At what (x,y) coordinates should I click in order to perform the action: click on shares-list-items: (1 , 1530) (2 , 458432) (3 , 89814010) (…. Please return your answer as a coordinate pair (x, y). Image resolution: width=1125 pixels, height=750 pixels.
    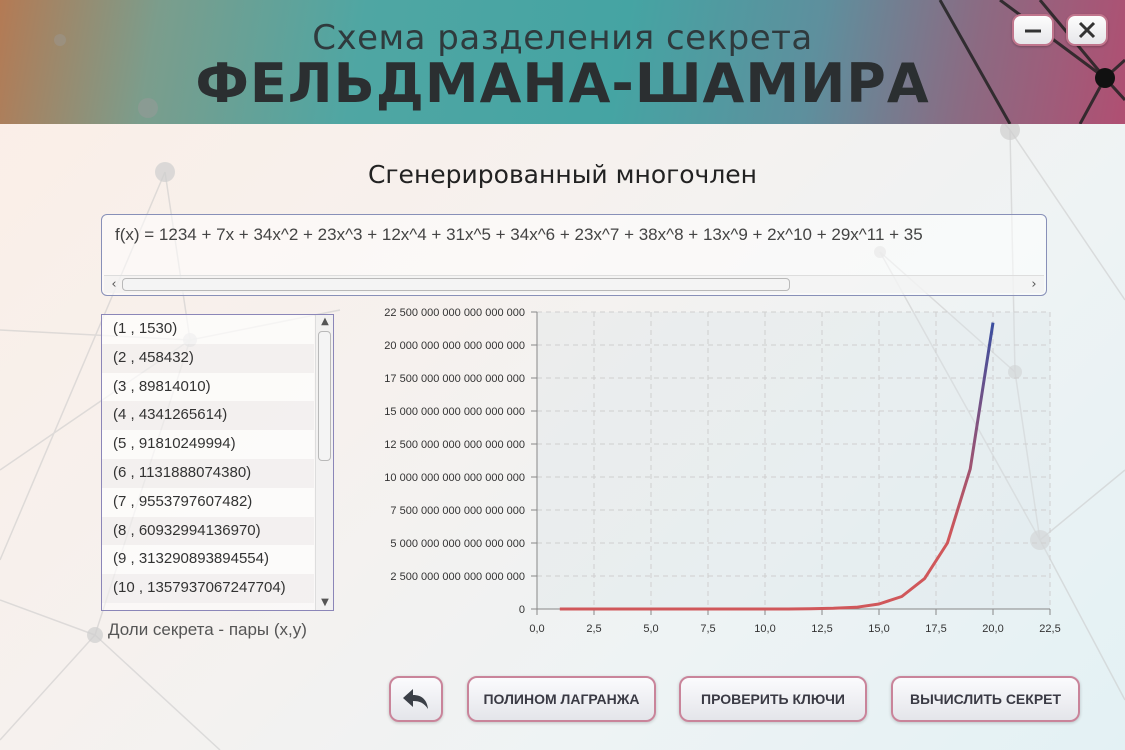
    Looking at the image, I should click on (217, 459).